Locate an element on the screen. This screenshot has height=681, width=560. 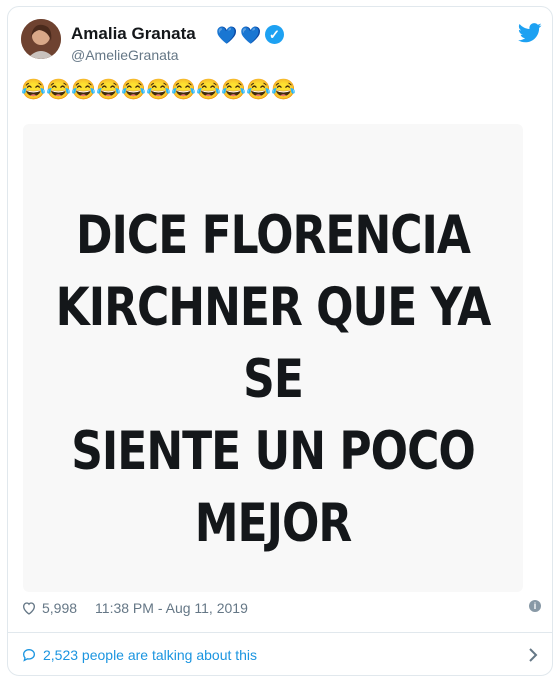
speech-bubble-icon is located at coordinates (29, 655).